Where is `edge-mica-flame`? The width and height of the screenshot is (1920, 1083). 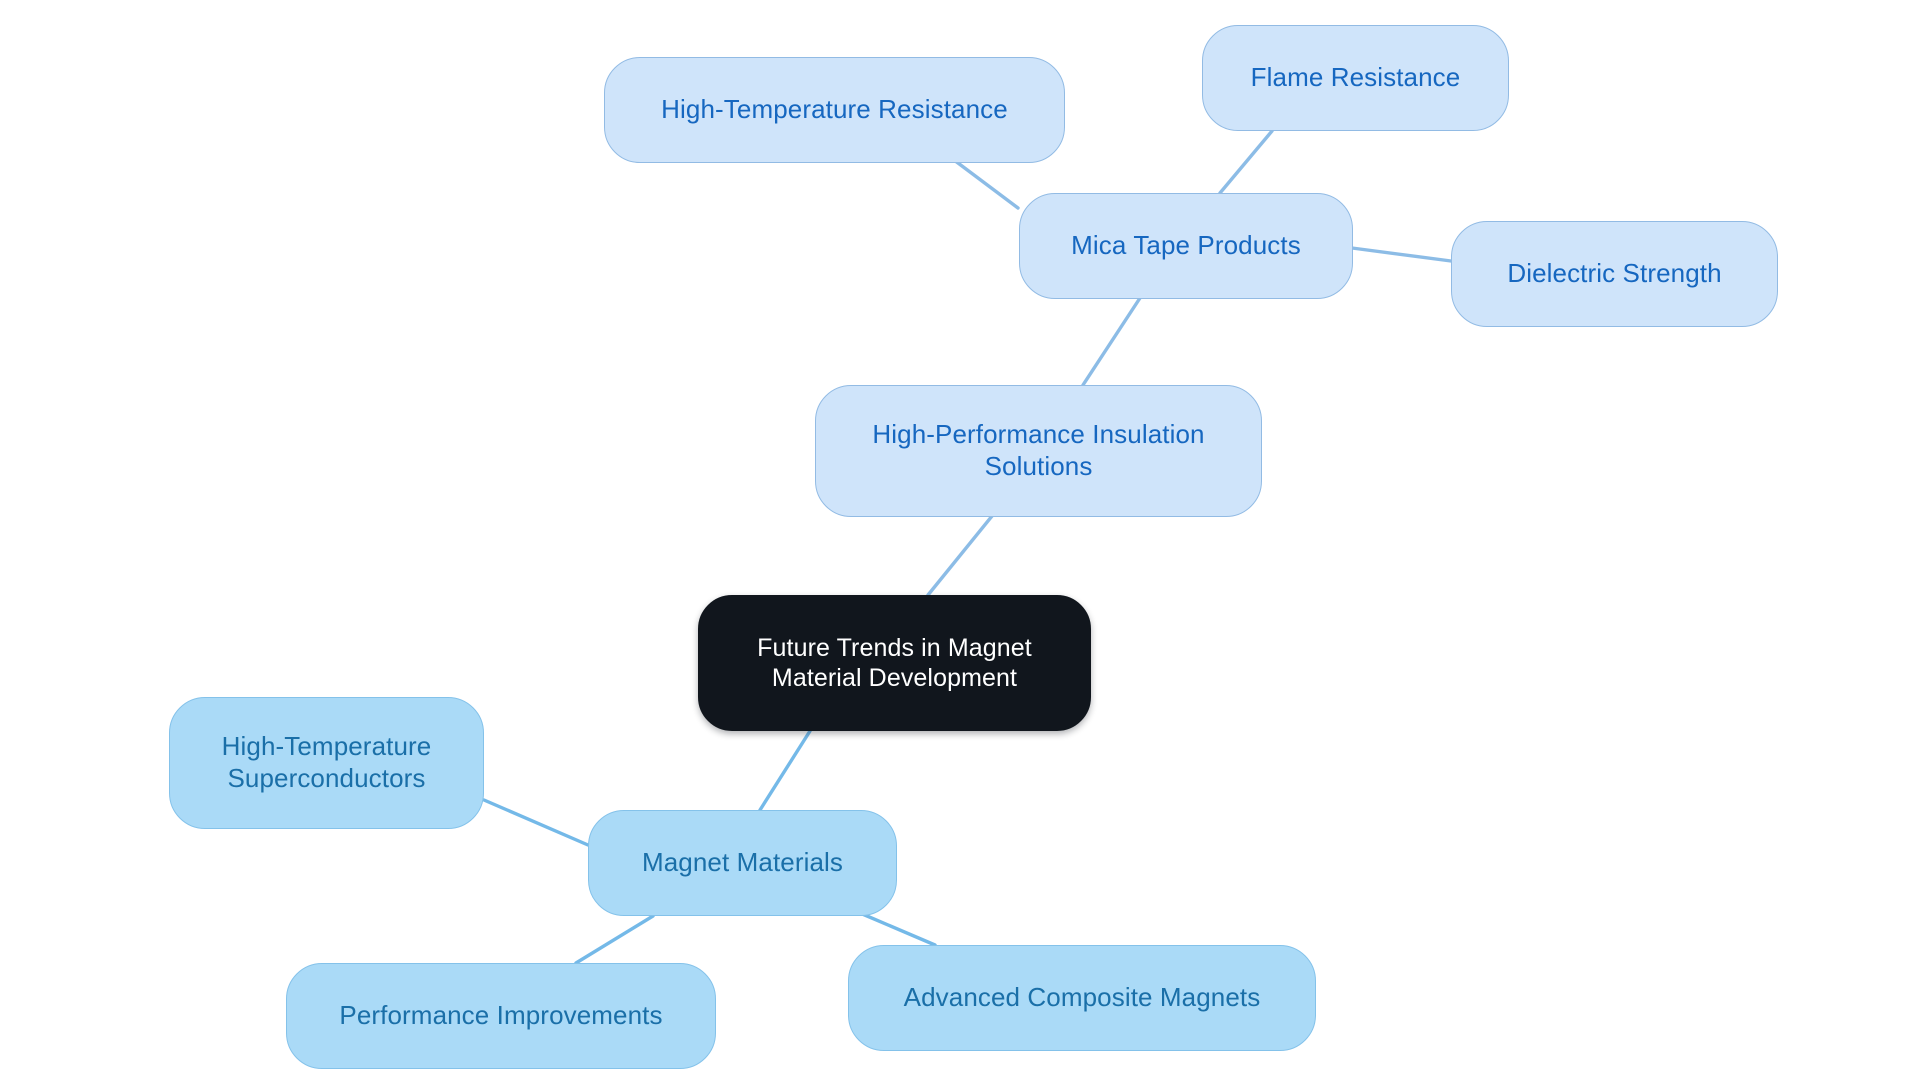
edge-mica-flame is located at coordinates (1246, 162).